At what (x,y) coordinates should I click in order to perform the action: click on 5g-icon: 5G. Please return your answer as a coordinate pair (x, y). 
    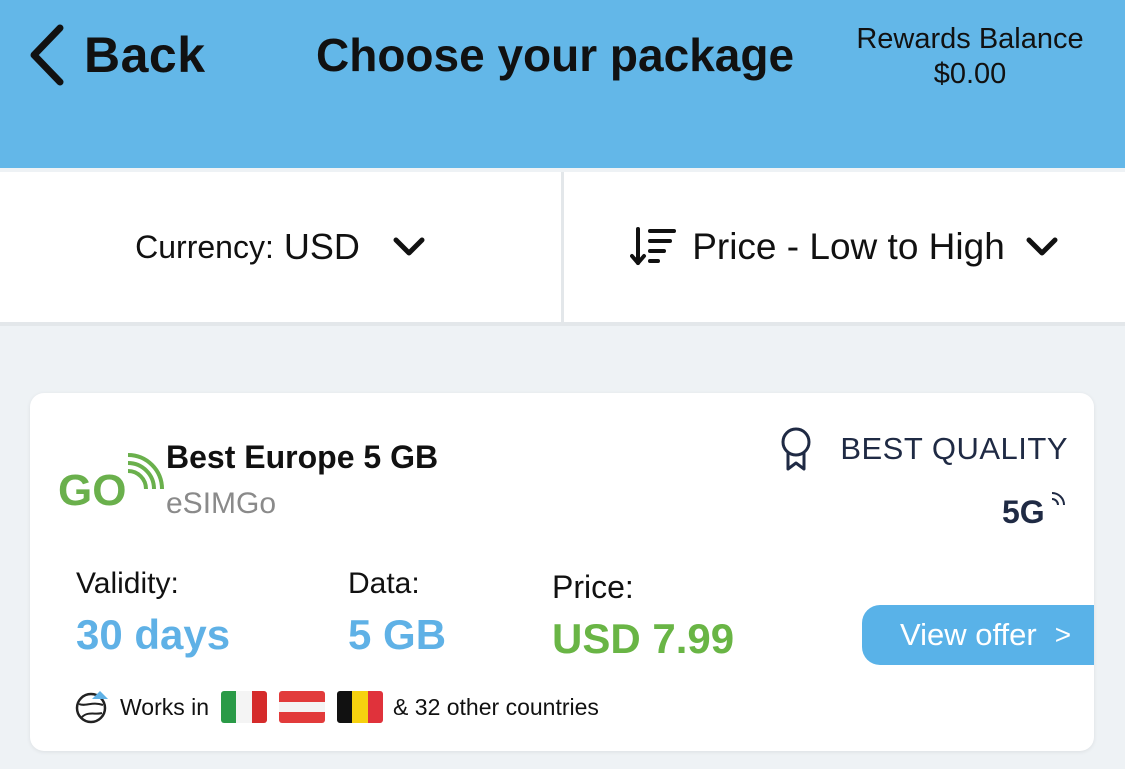
    Looking at the image, I should click on (1033, 509).